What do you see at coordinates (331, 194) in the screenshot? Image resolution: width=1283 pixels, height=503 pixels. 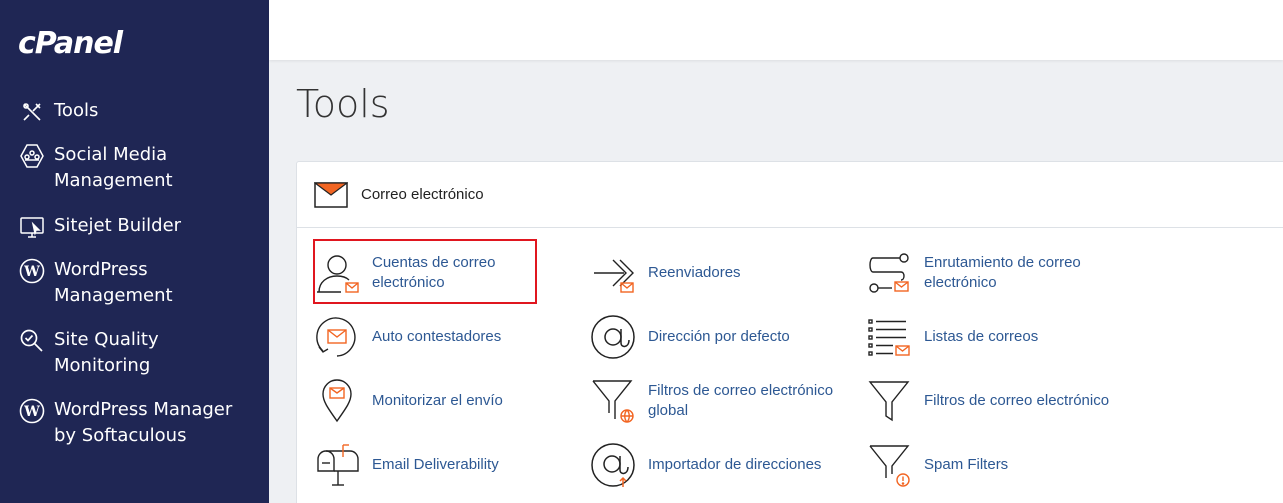 I see `envelope-icon` at bounding box center [331, 194].